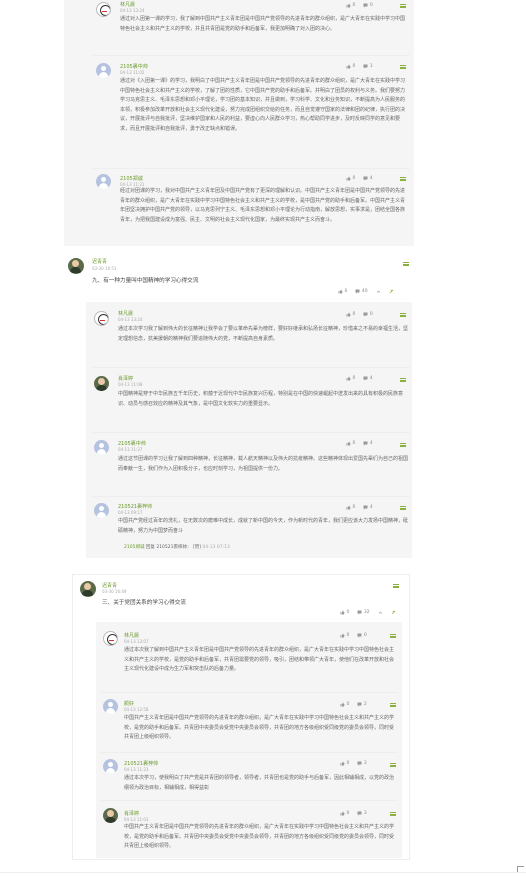 The height and width of the screenshot is (877, 526). Describe the element at coordinates (132, 10) in the screenshot. I see `comment-date: 04-13 13:24` at that location.